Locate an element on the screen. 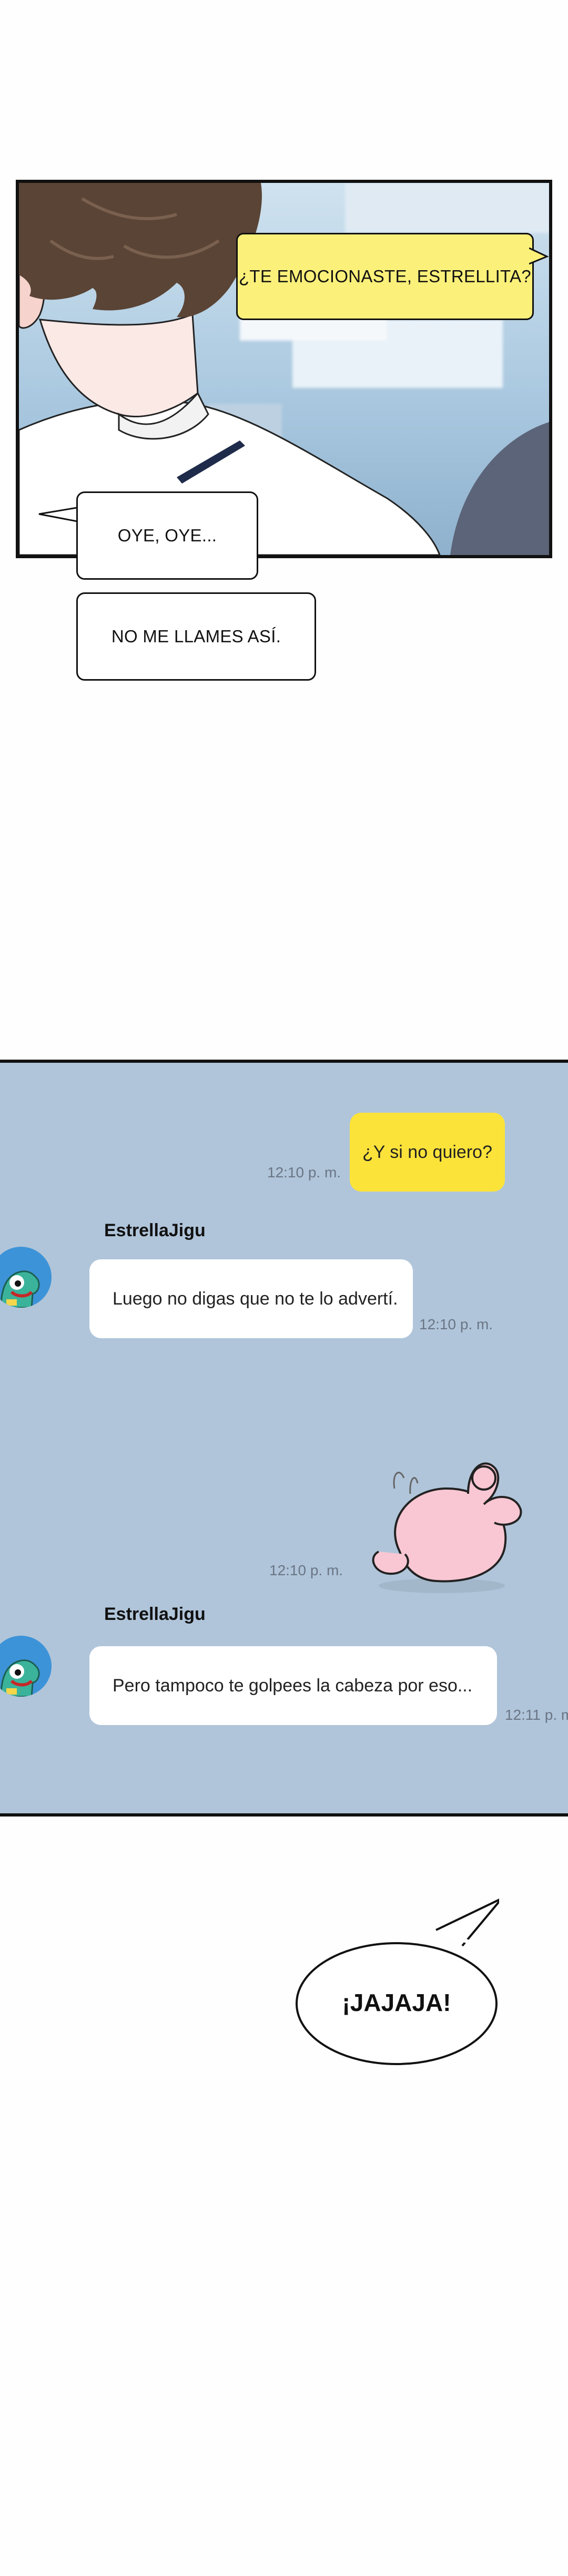  their-message-text: Luego no digas que no te lo advertí. is located at coordinates (255, 1298).